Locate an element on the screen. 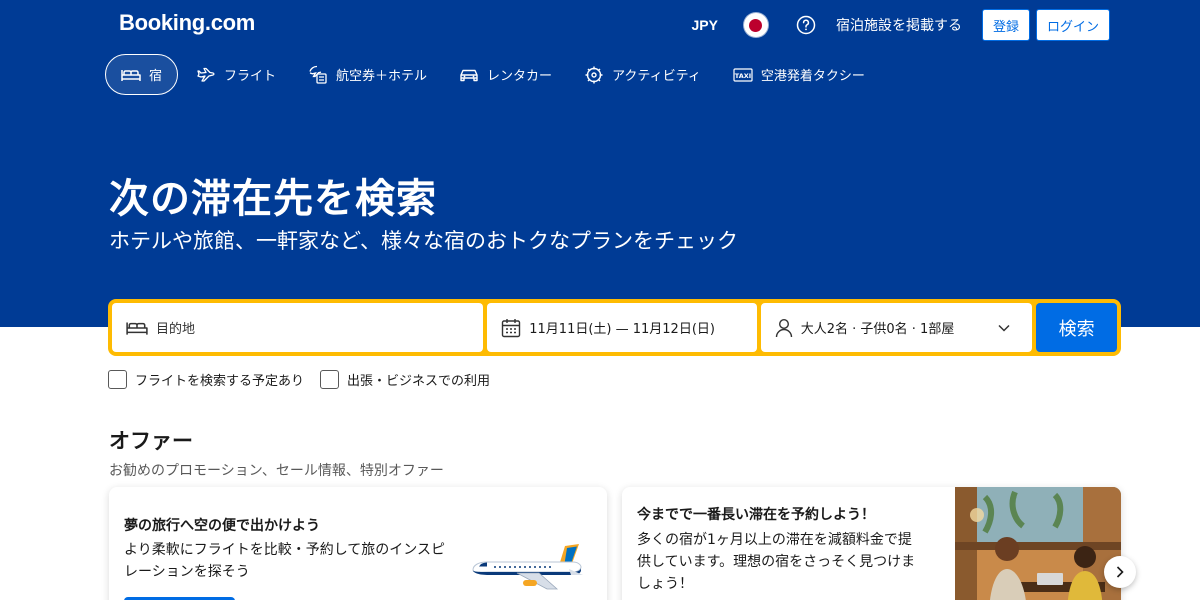  guests-summary: 大人2名 · 子供0名 · 1部屋 is located at coordinates (877, 329).